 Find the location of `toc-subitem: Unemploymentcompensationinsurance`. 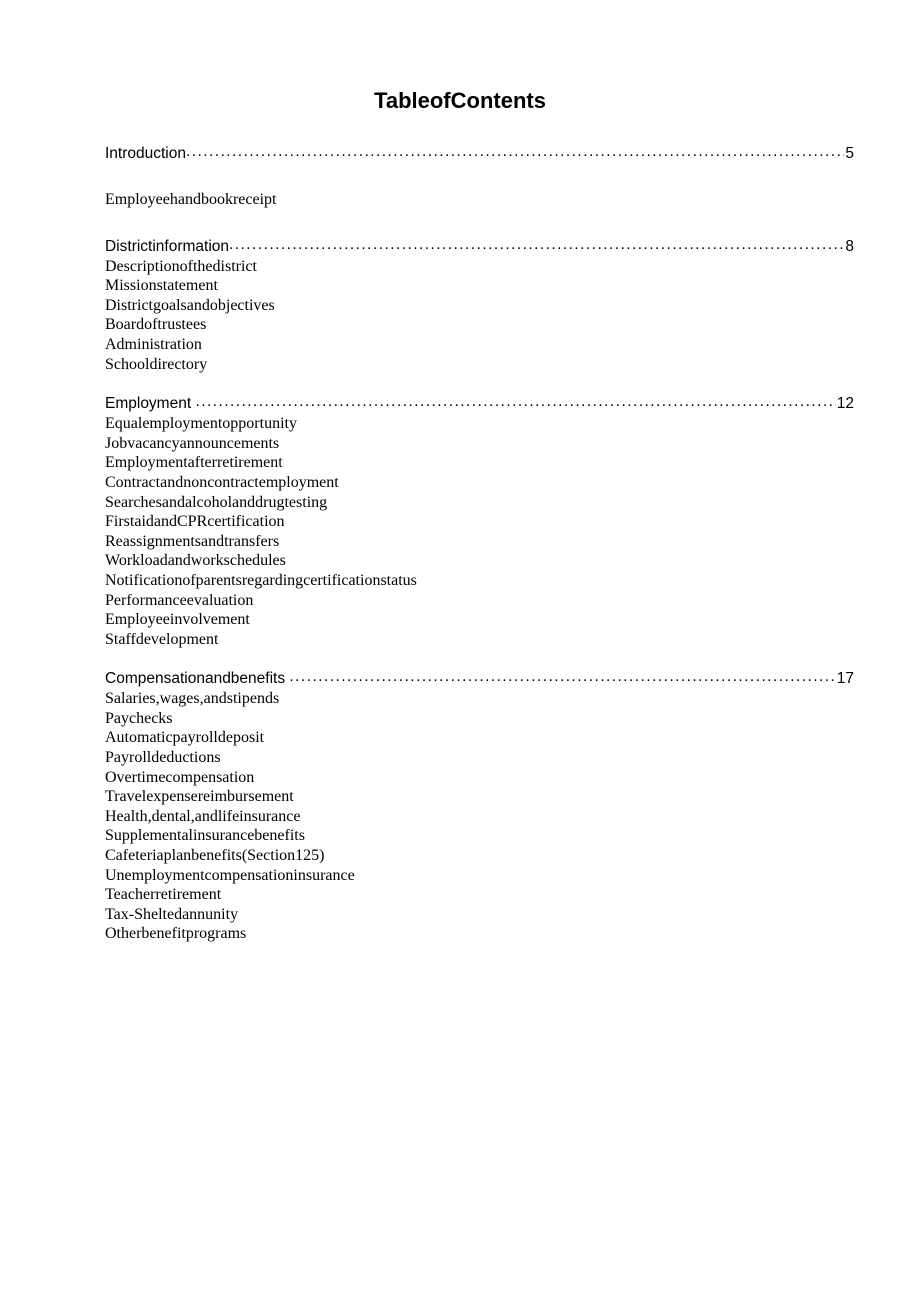

toc-subitem: Unemploymentcompensationinsurance is located at coordinates (479, 876).